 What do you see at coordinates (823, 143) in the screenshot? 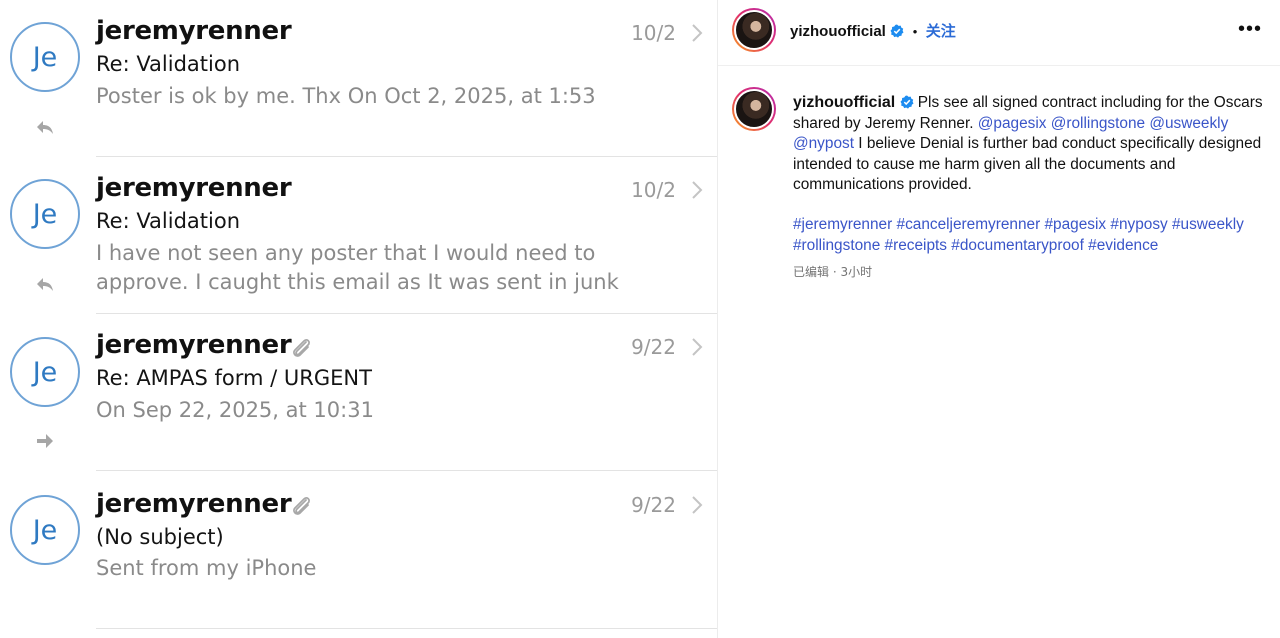
I see `mention-link: @nypost` at bounding box center [823, 143].